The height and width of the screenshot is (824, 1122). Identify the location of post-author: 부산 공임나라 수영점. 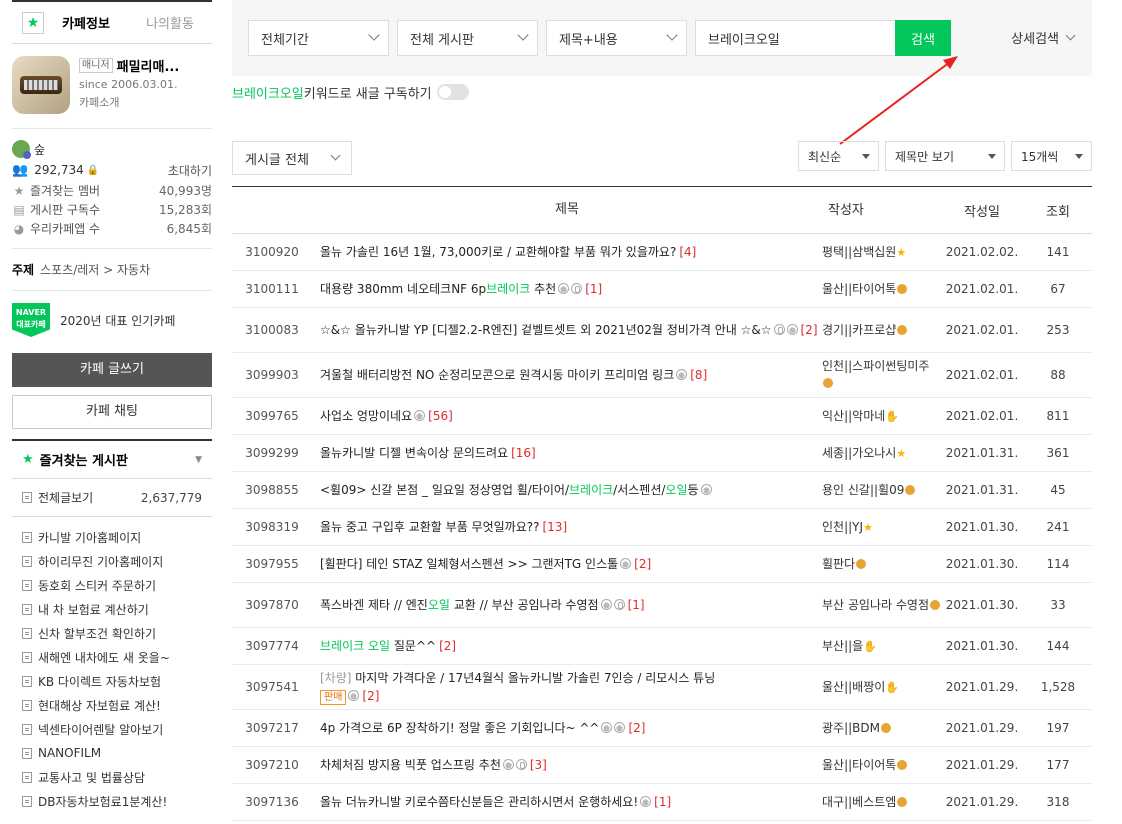
(881, 605).